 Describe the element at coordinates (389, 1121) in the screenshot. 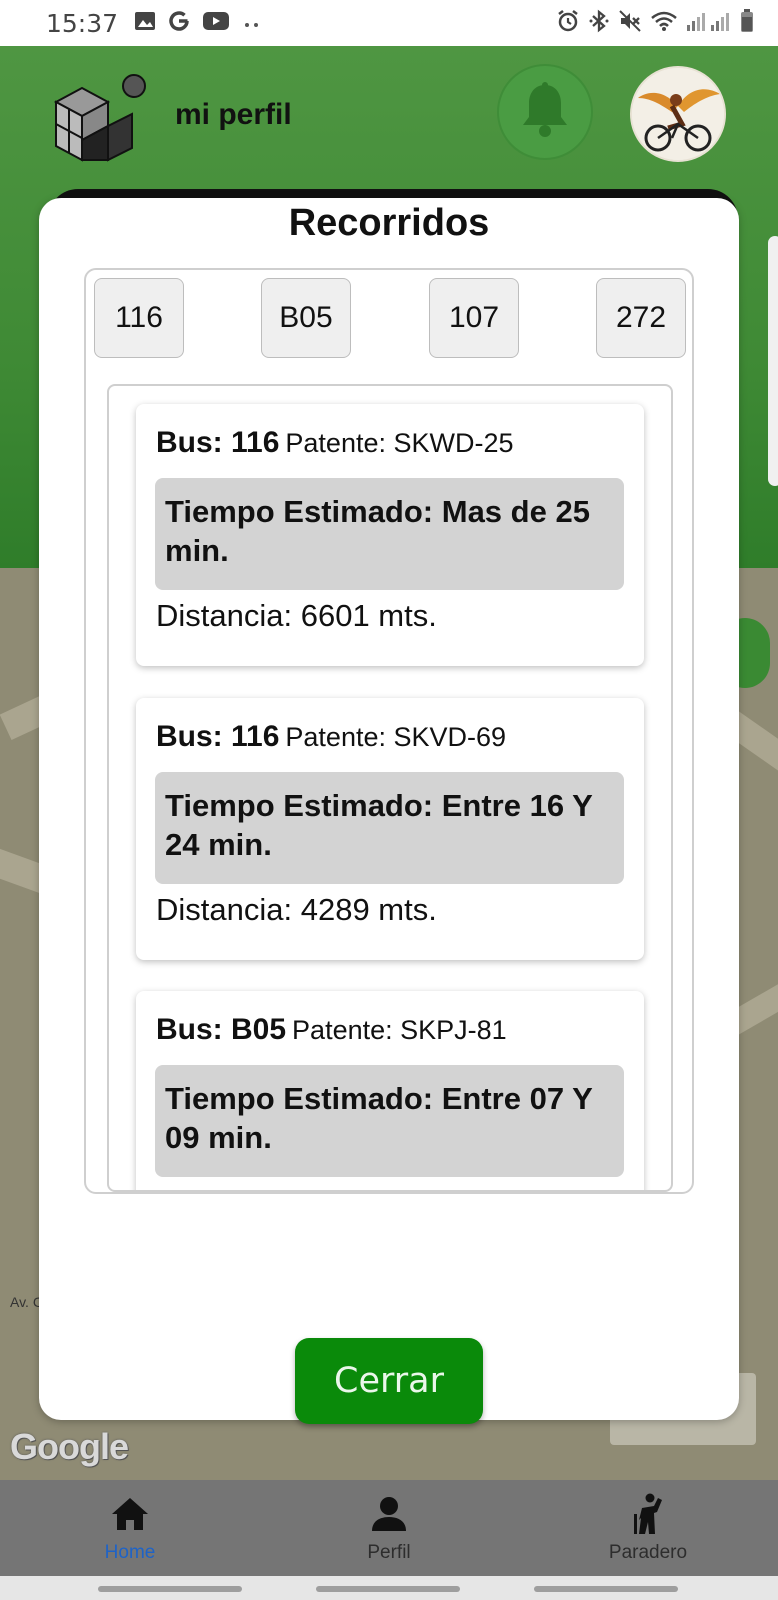

I see `eta-box: Tiempo Estimado: Entre 07 Y 09 min.` at that location.